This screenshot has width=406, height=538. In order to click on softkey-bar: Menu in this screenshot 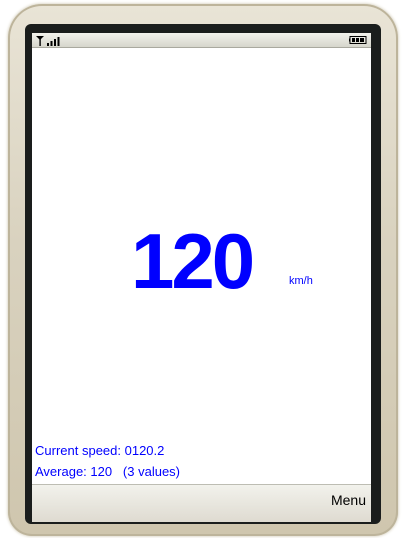, I will do `click(201, 503)`.